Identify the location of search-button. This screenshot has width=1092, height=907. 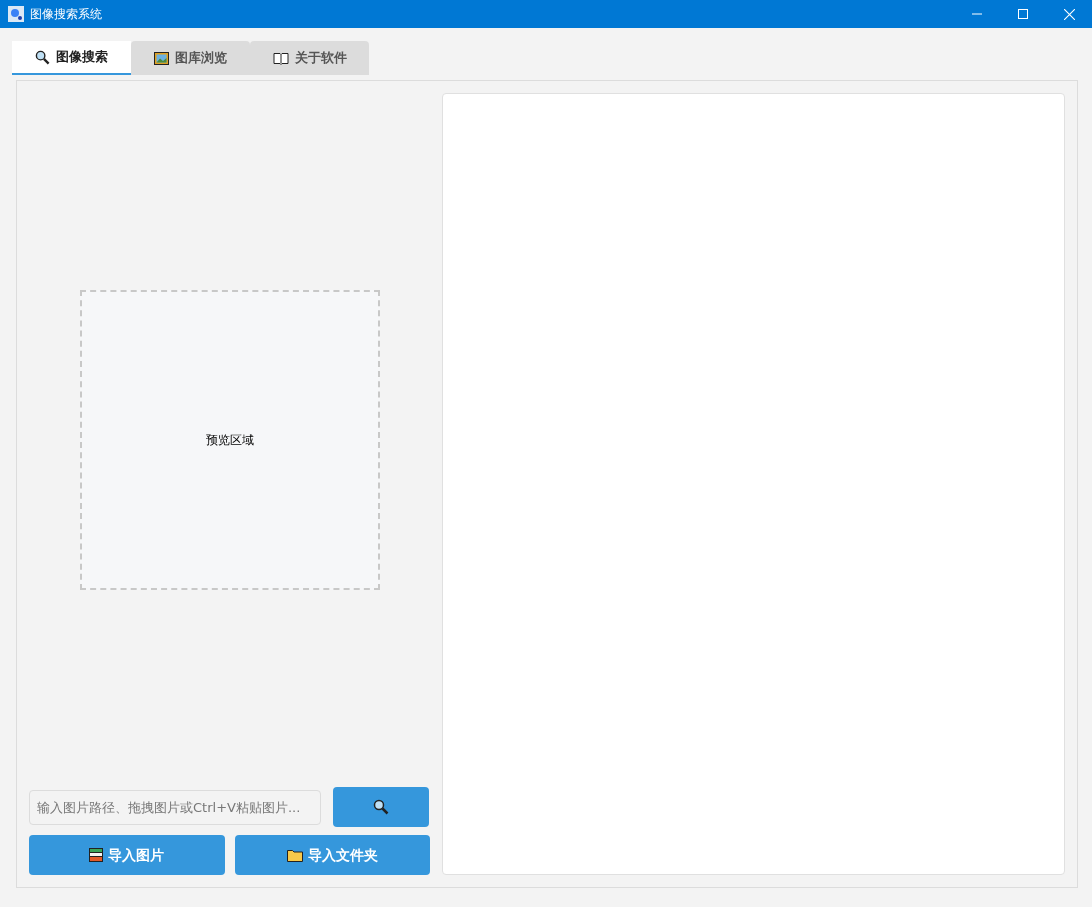
(381, 807).